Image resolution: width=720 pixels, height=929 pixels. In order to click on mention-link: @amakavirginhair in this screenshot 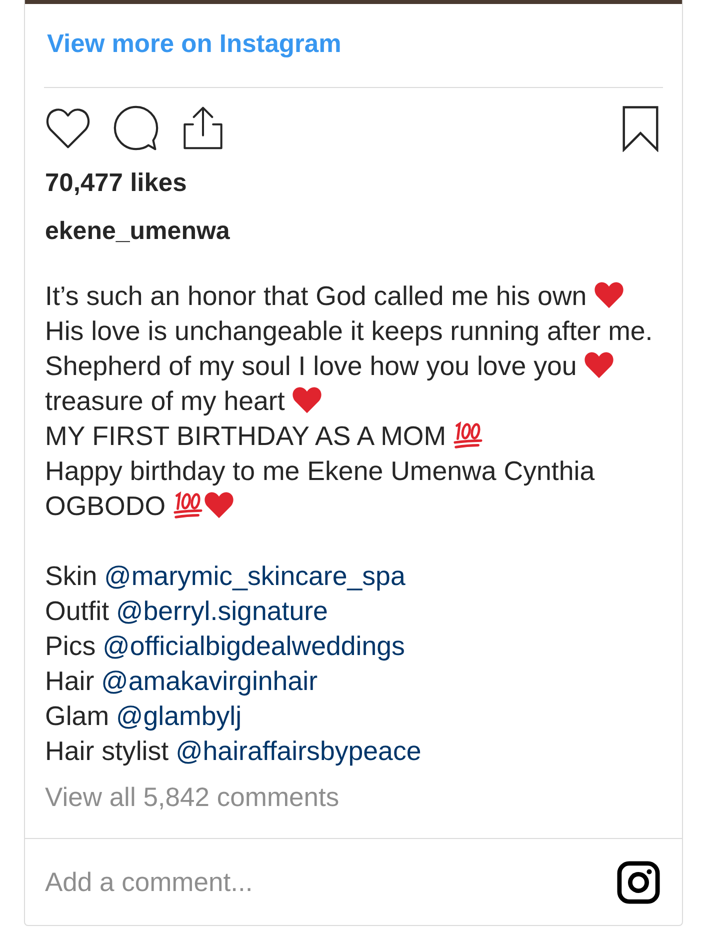, I will do `click(209, 681)`.